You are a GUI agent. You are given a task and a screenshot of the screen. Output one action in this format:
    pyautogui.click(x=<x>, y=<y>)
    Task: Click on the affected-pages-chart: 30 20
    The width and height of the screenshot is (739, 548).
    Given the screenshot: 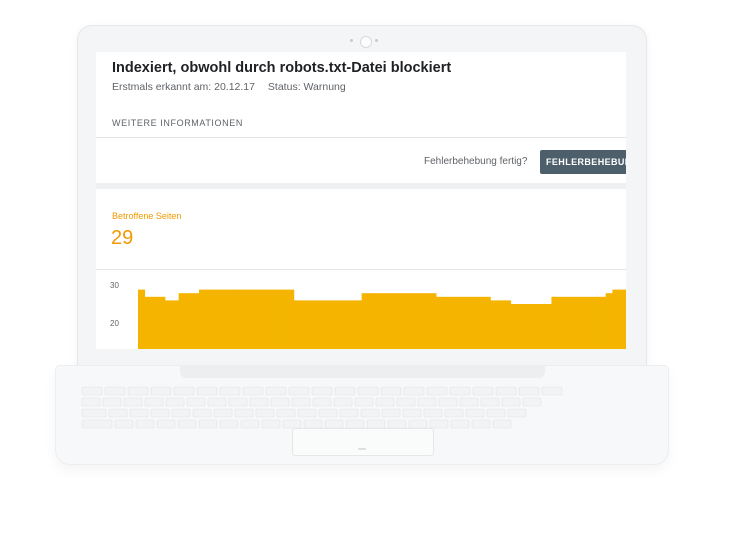 What is the action you would take?
    pyautogui.click(x=368, y=315)
    